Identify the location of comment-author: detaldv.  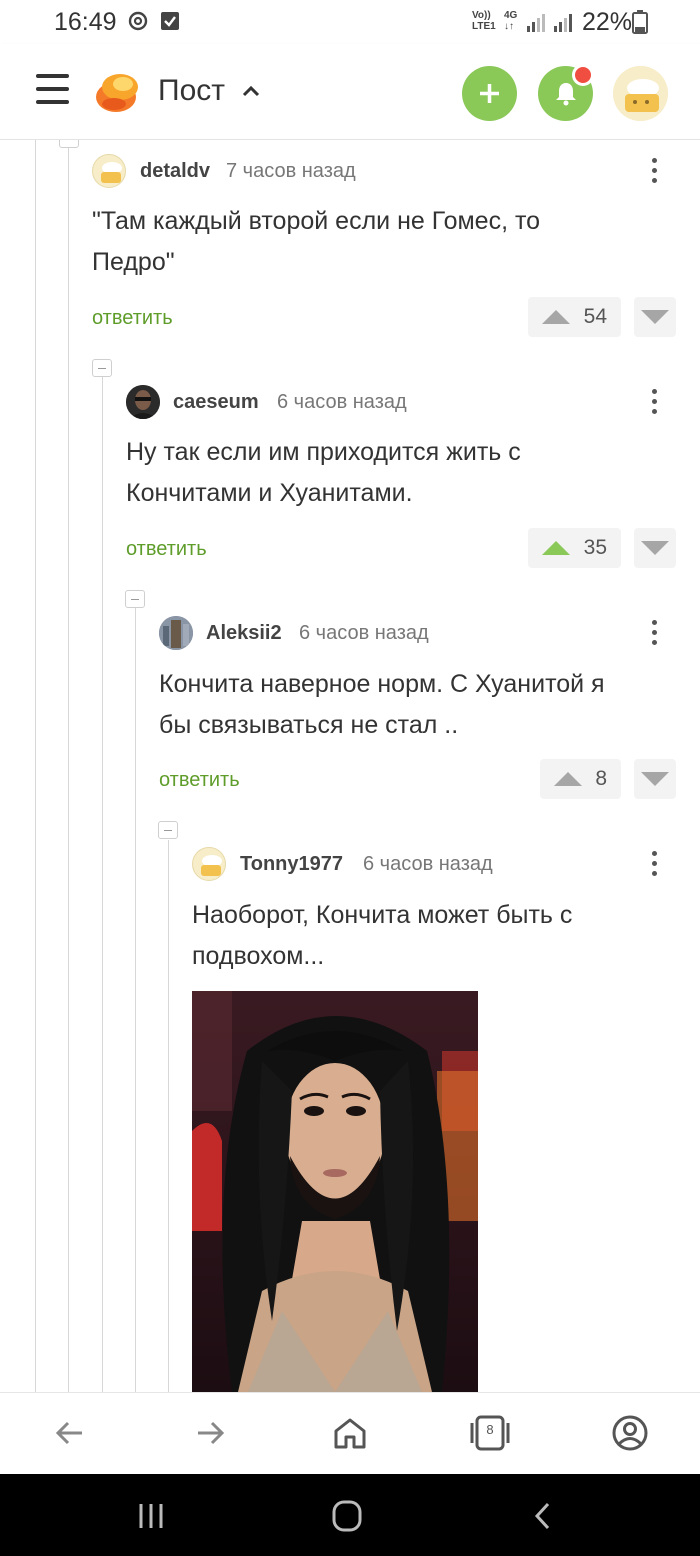
(175, 171).